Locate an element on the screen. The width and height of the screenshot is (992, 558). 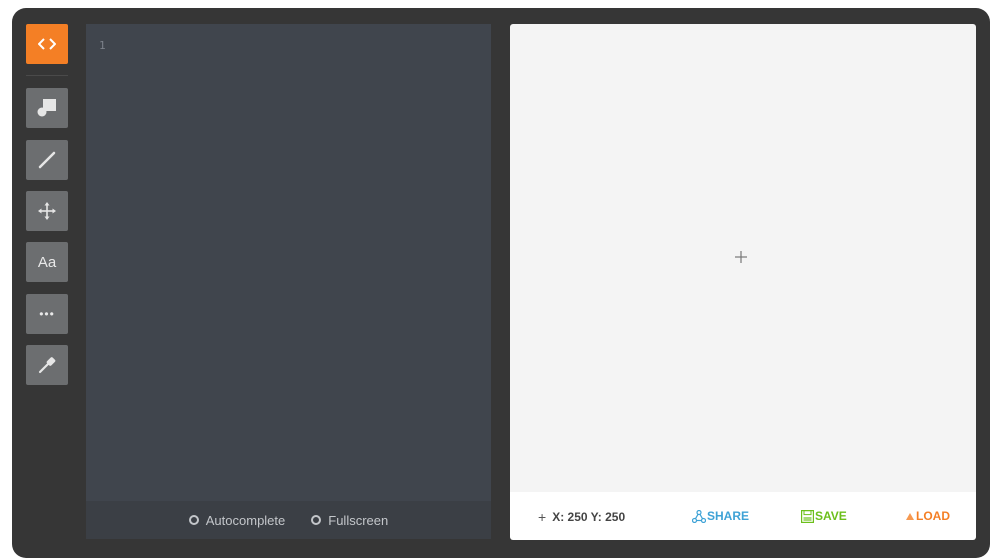
share-icon is located at coordinates (699, 516).